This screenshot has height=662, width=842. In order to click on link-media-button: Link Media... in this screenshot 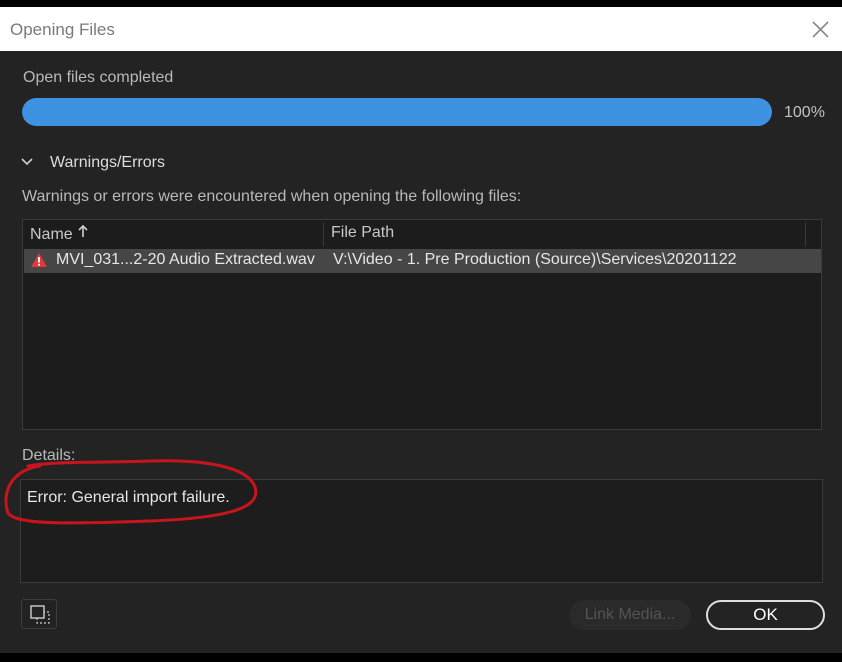, I will do `click(630, 615)`.